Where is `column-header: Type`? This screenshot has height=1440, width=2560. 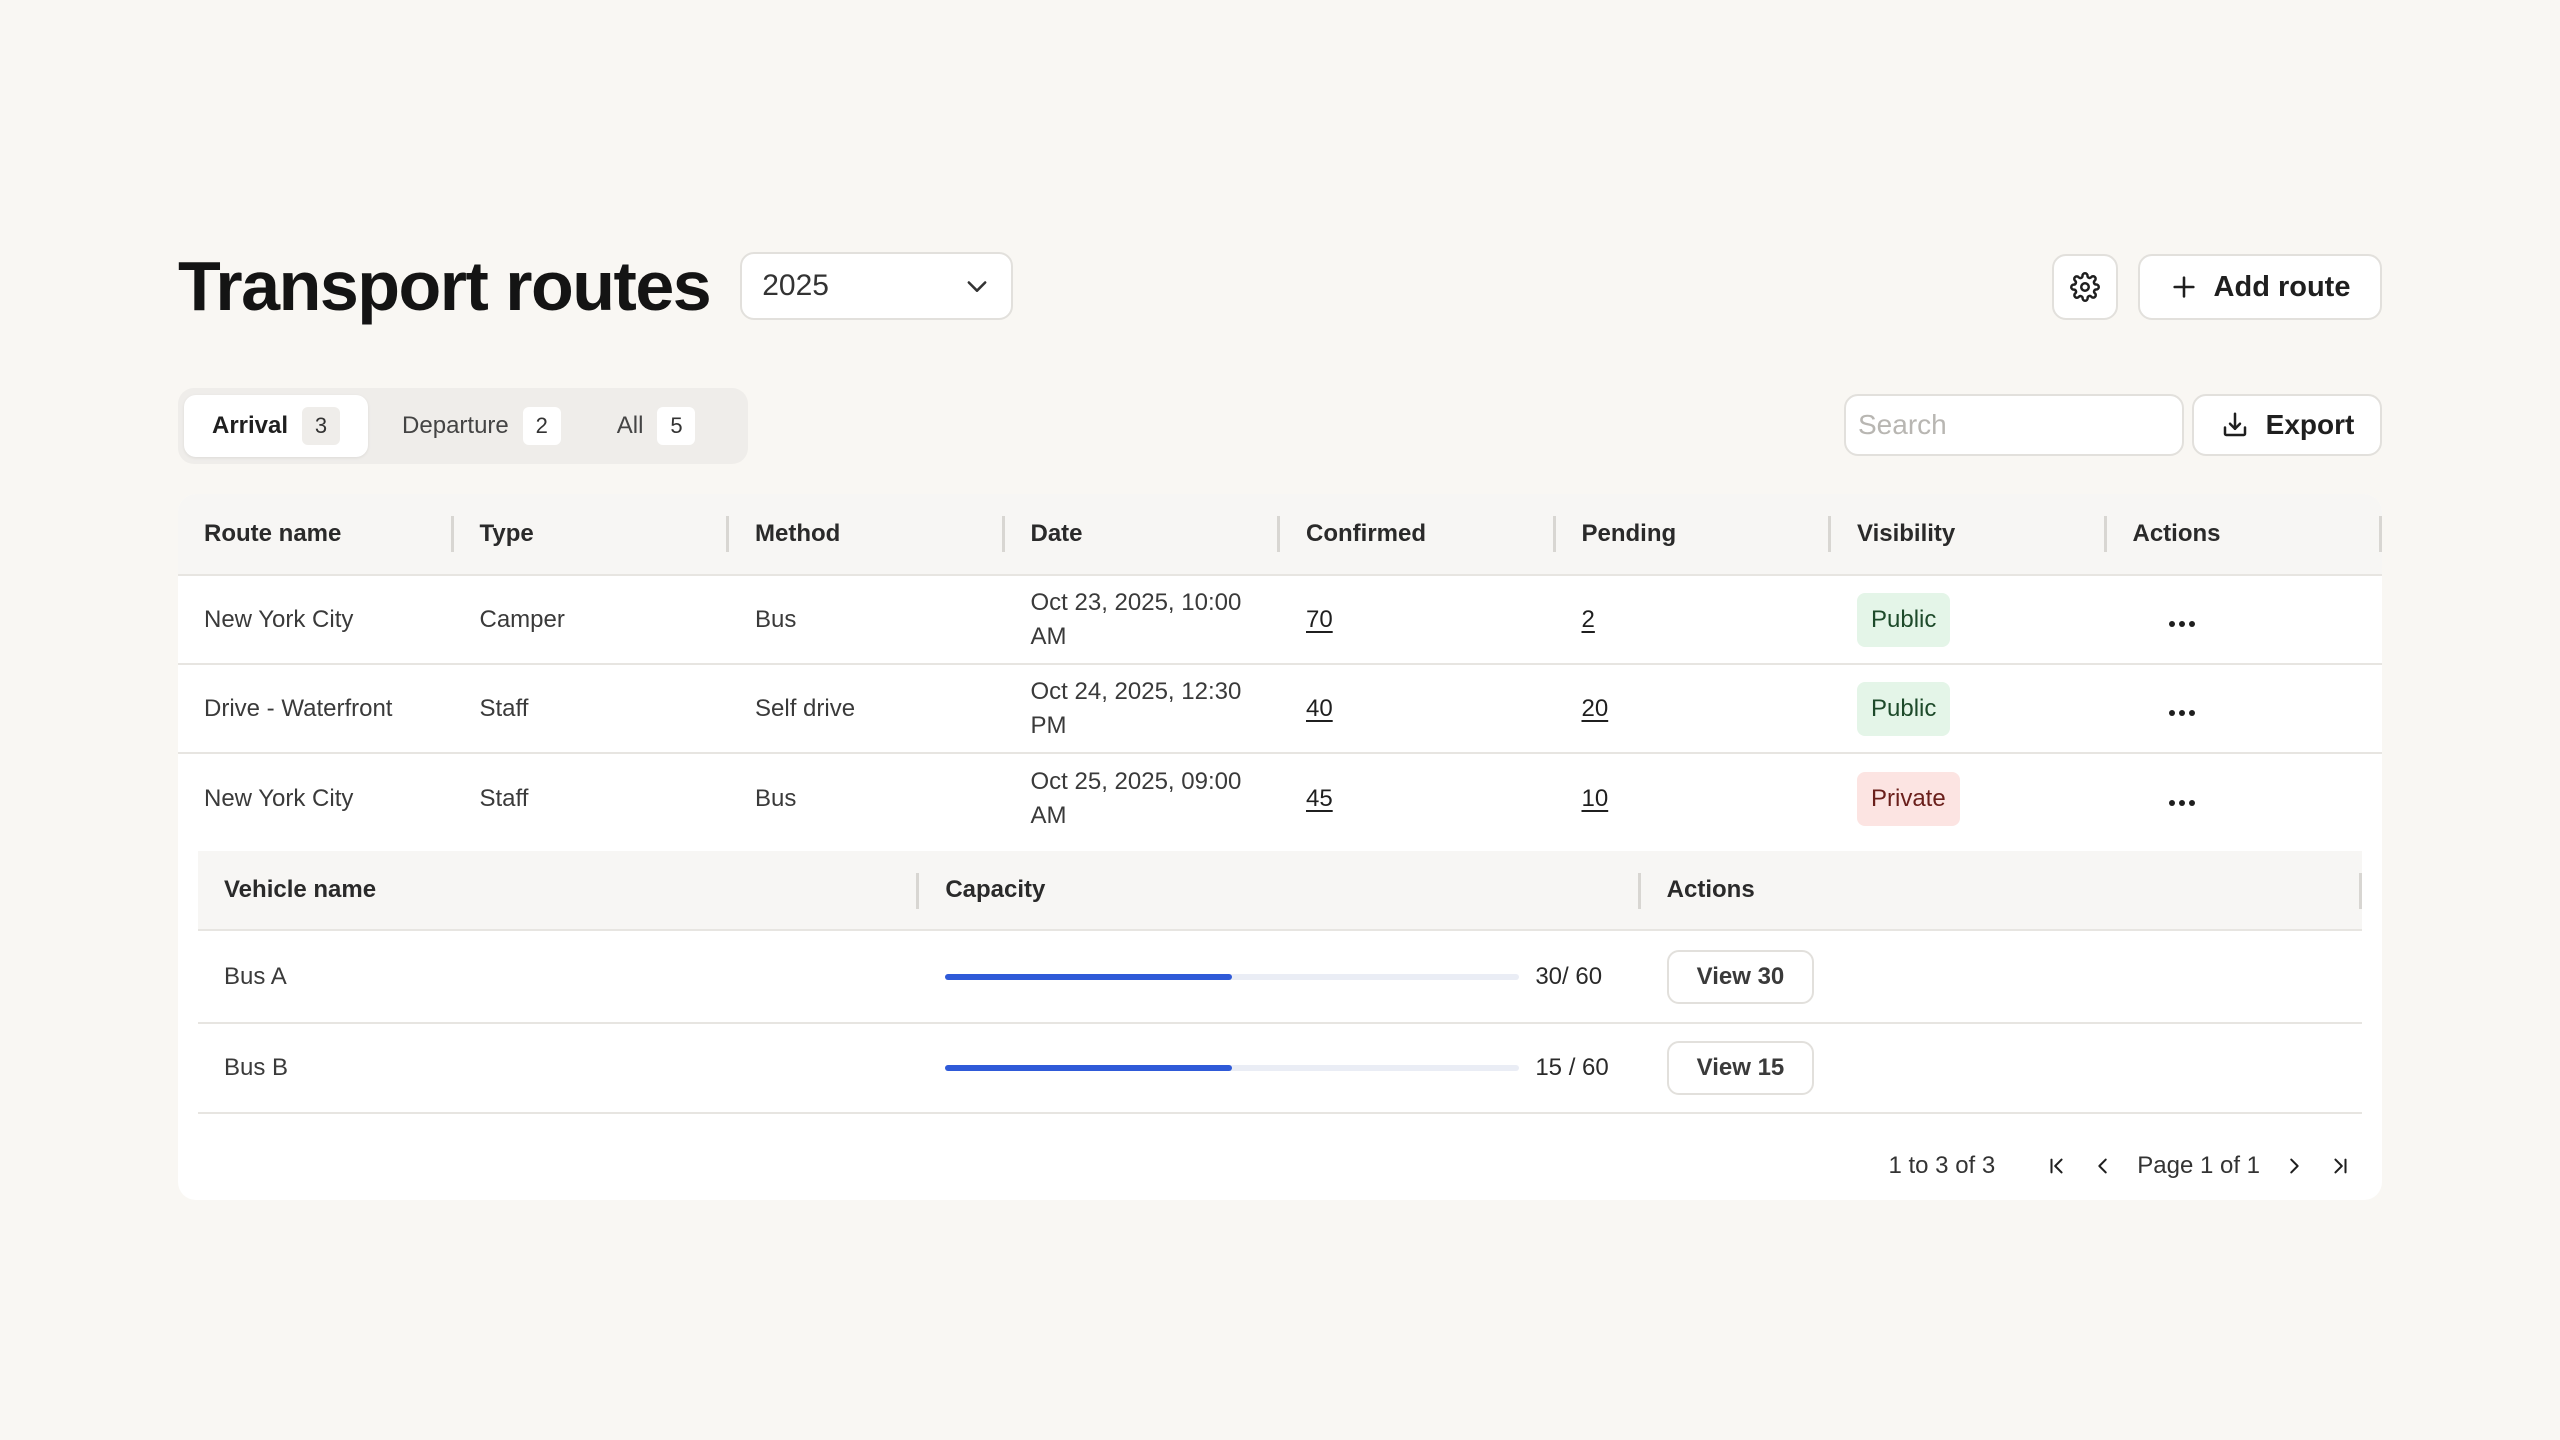
column-header: Type is located at coordinates (592, 534).